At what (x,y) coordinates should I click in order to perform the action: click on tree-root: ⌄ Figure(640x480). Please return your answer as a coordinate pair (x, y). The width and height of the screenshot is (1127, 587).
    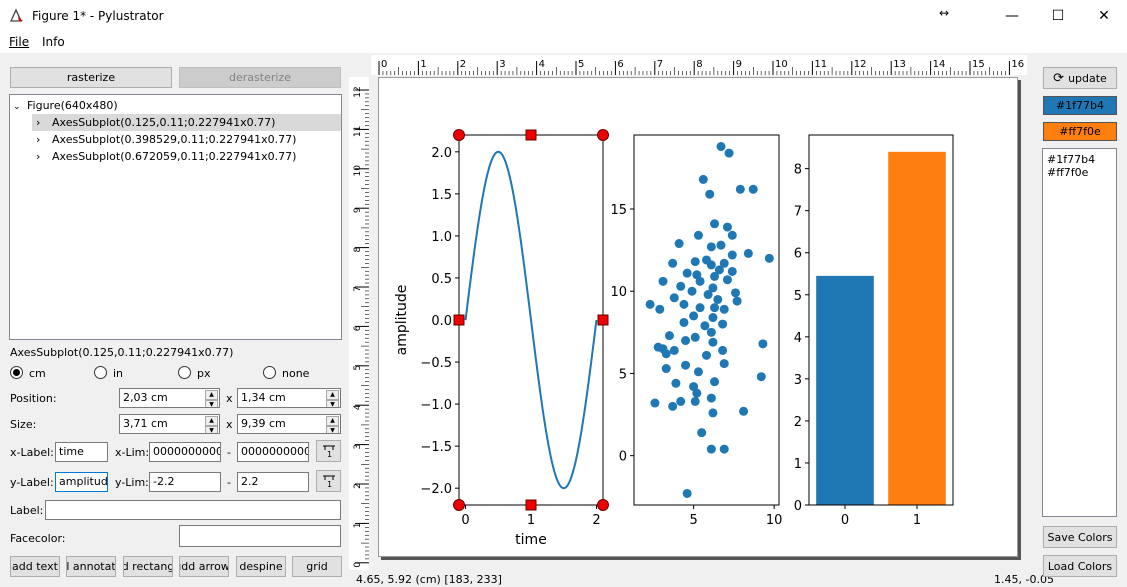
    Looking at the image, I should click on (175, 105).